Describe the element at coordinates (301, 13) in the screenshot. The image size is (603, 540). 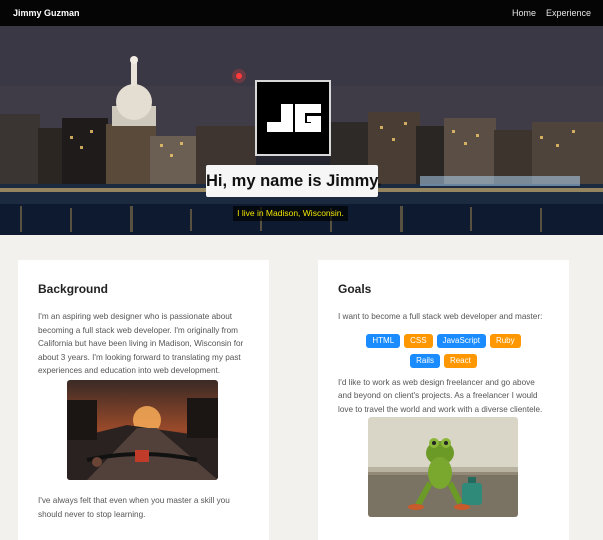
I see `navbar: Jimmy Guzman Home Experience` at that location.